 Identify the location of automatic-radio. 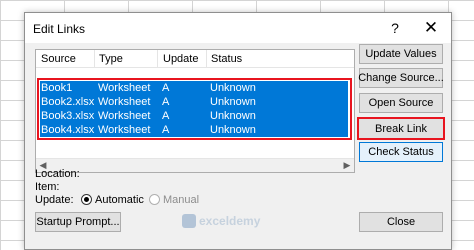
(86, 199).